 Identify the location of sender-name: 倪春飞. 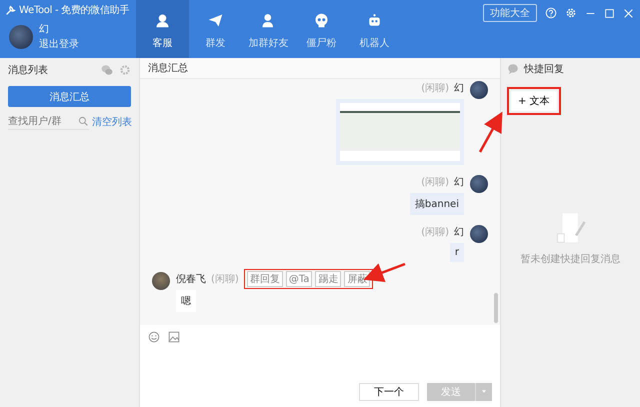
(191, 279).